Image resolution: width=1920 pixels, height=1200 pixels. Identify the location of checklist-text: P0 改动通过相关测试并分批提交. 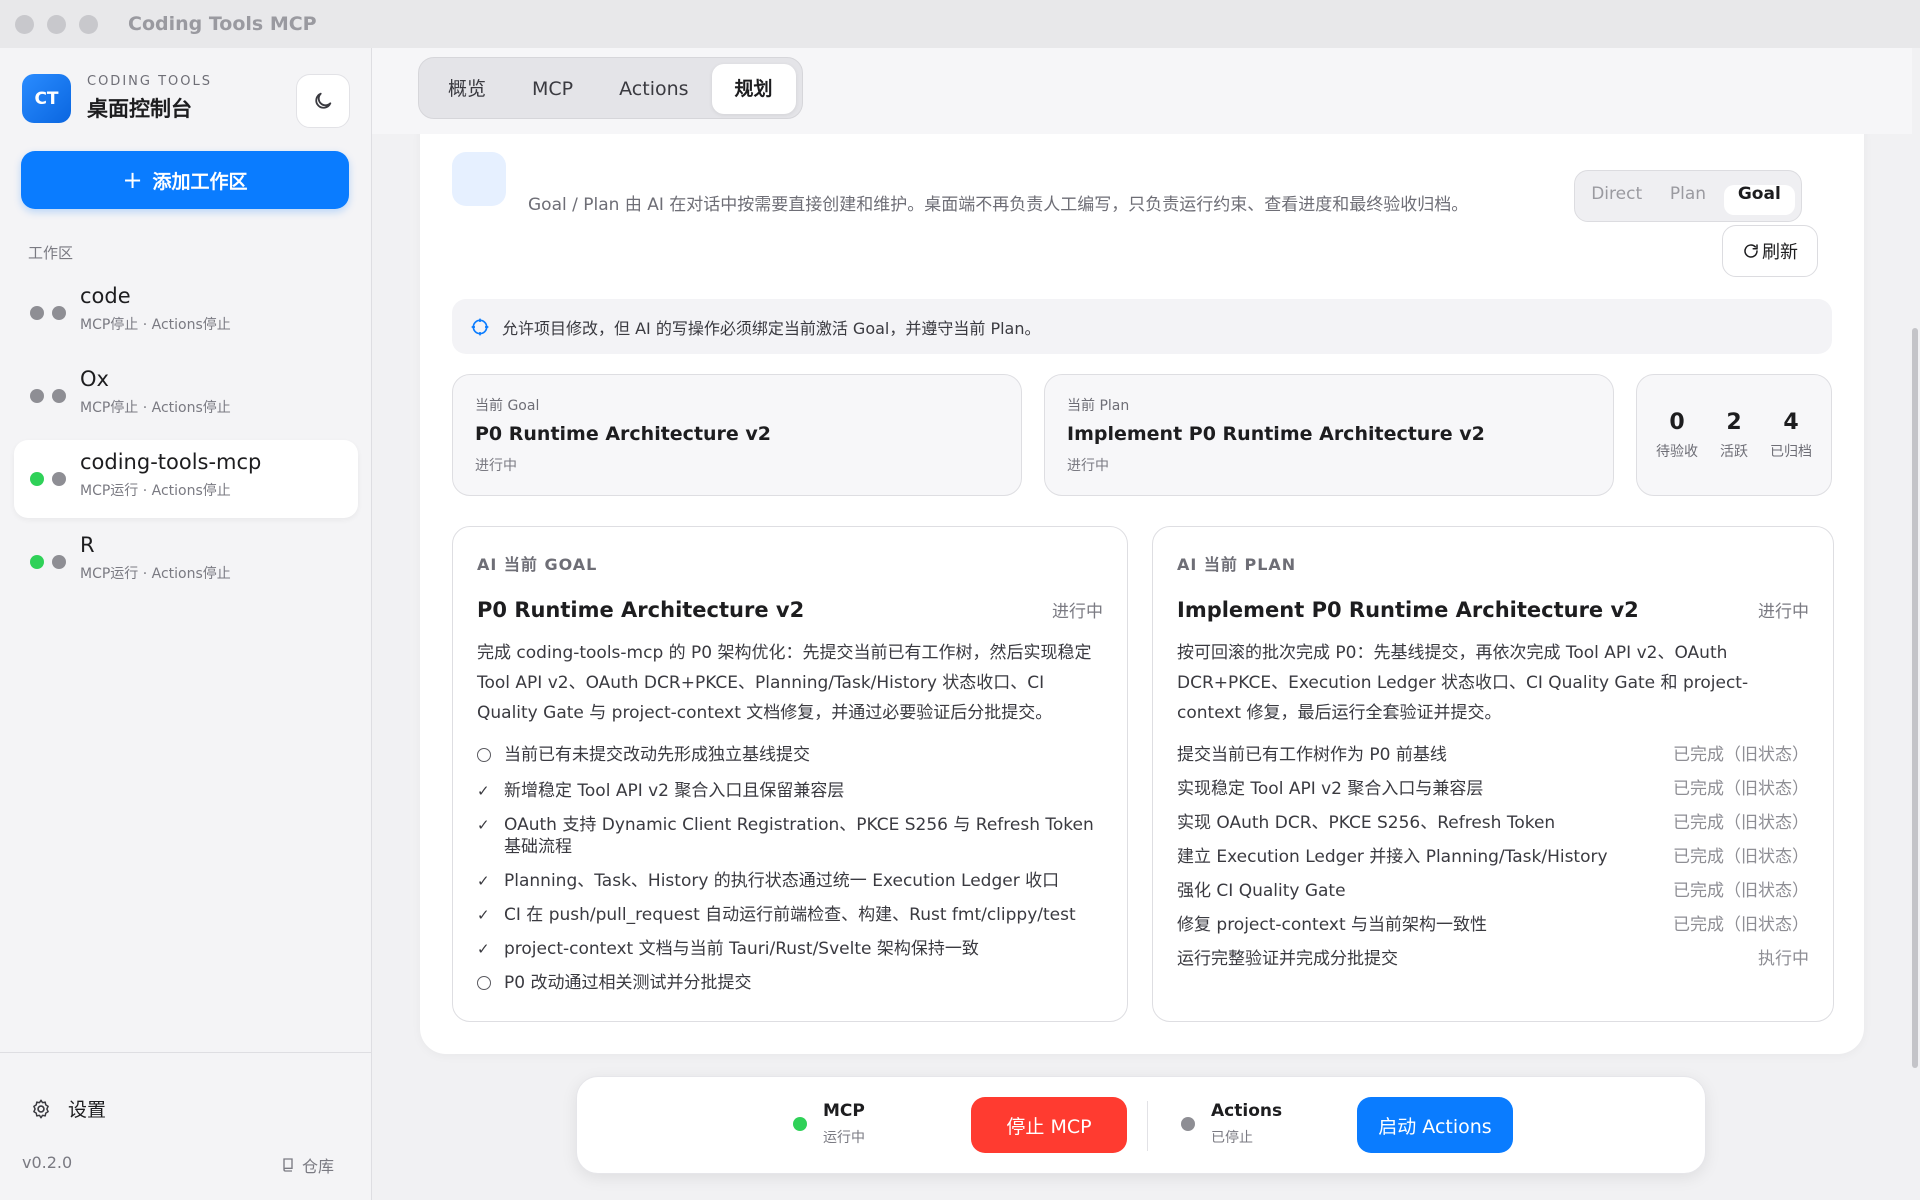
(628, 983).